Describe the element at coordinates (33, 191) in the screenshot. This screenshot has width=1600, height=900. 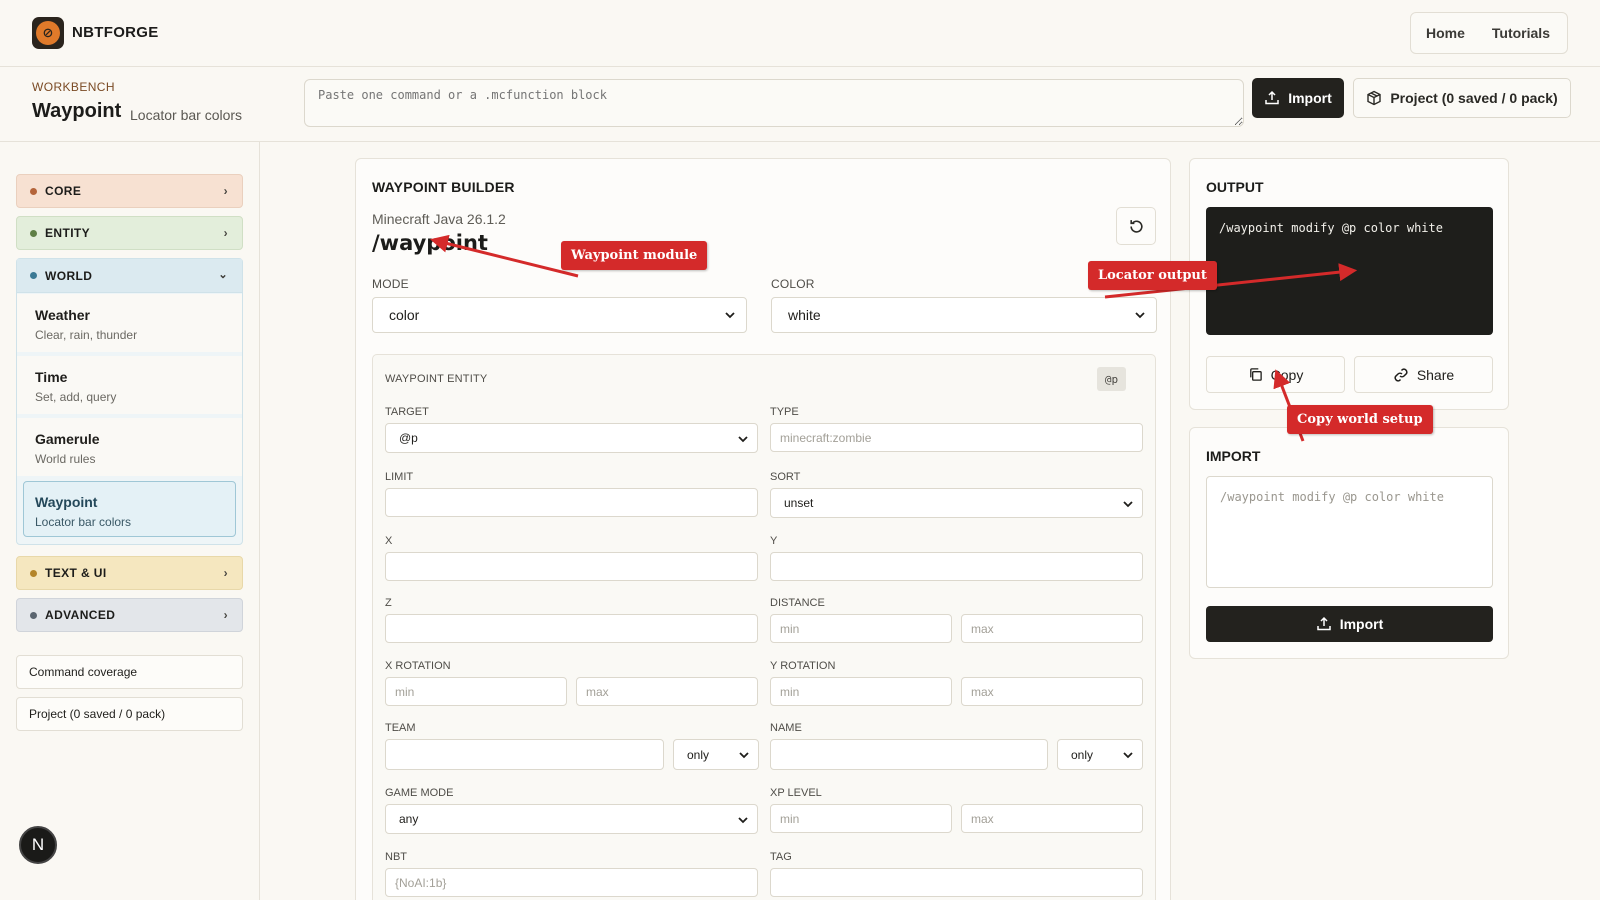
I see `core-dot-icon` at that location.